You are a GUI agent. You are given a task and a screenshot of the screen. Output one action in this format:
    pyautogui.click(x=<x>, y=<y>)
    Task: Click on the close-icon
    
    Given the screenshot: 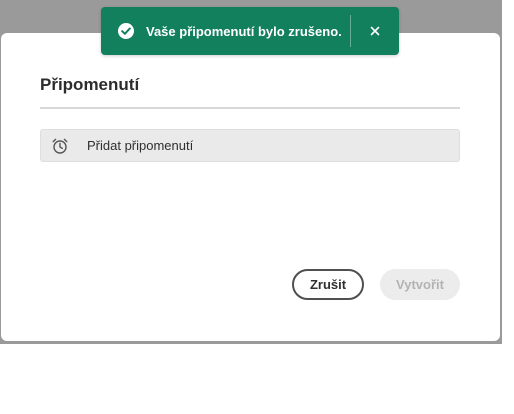 What is the action you would take?
    pyautogui.click(x=375, y=31)
    